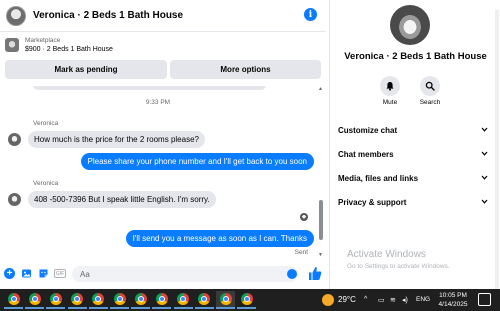  What do you see at coordinates (185, 274) in the screenshot?
I see `message-input` at bounding box center [185, 274].